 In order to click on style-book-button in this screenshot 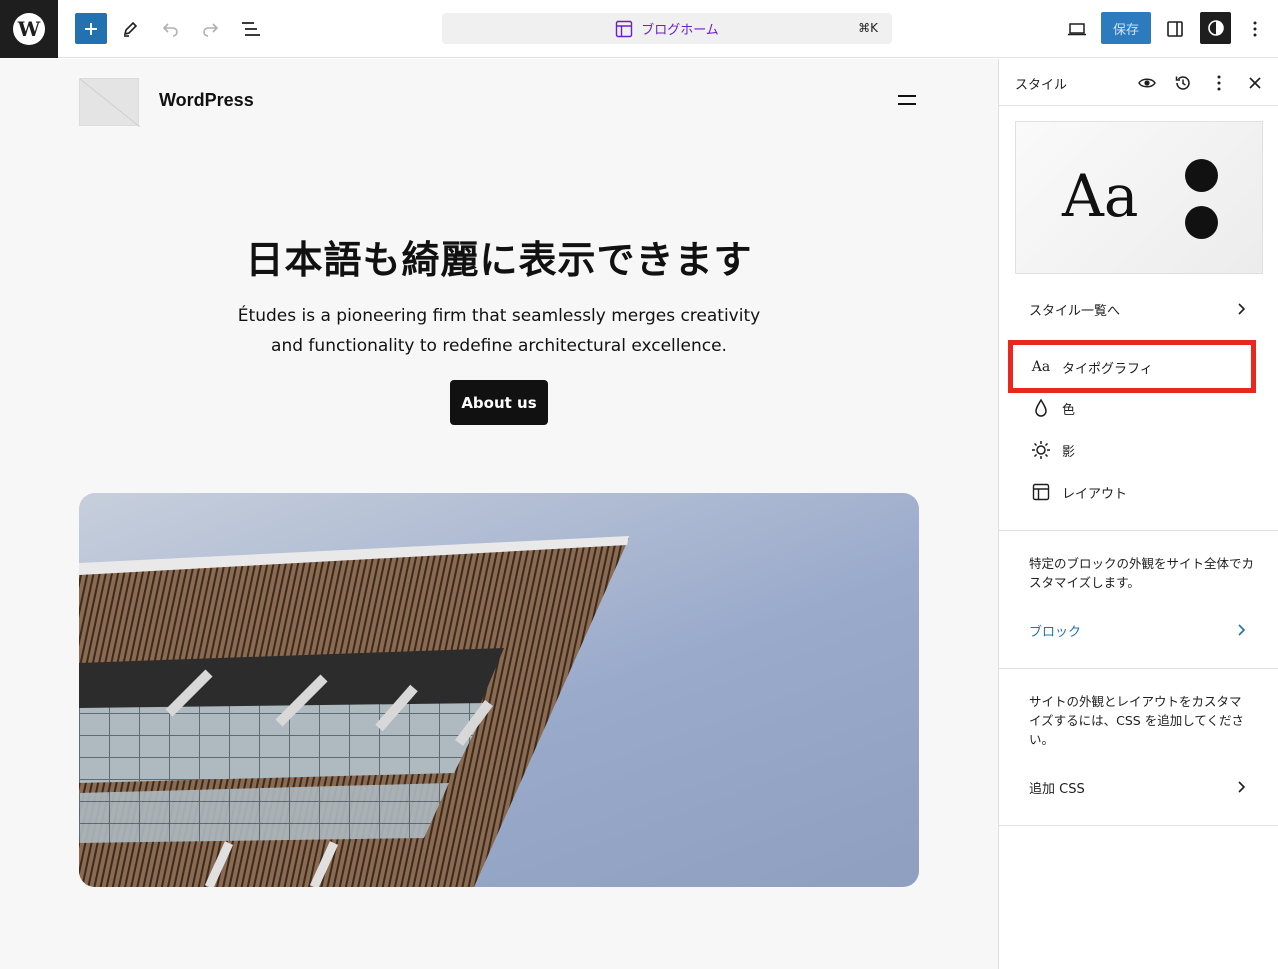, I will do `click(1147, 83)`.